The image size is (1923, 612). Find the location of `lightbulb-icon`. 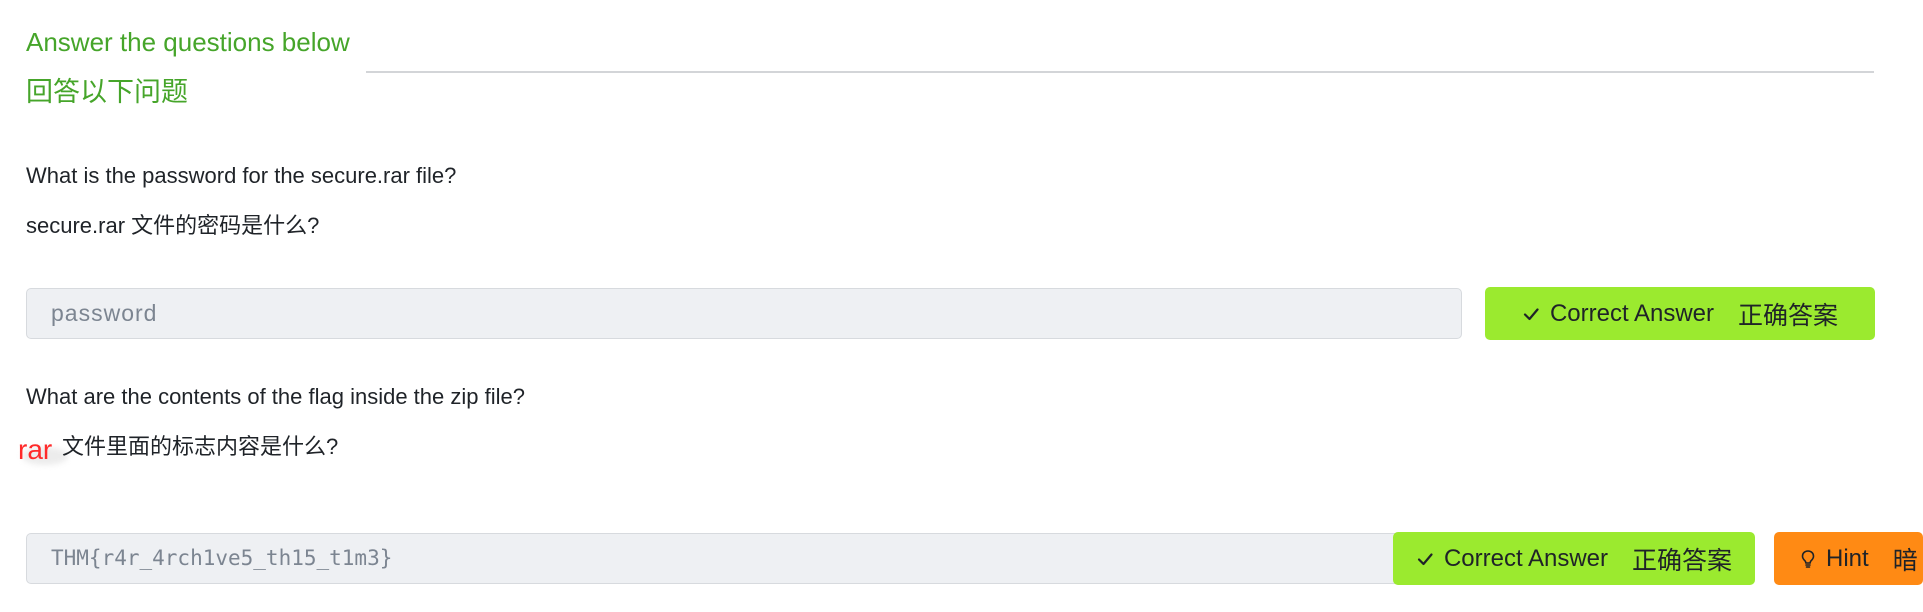

lightbulb-icon is located at coordinates (1808, 559).